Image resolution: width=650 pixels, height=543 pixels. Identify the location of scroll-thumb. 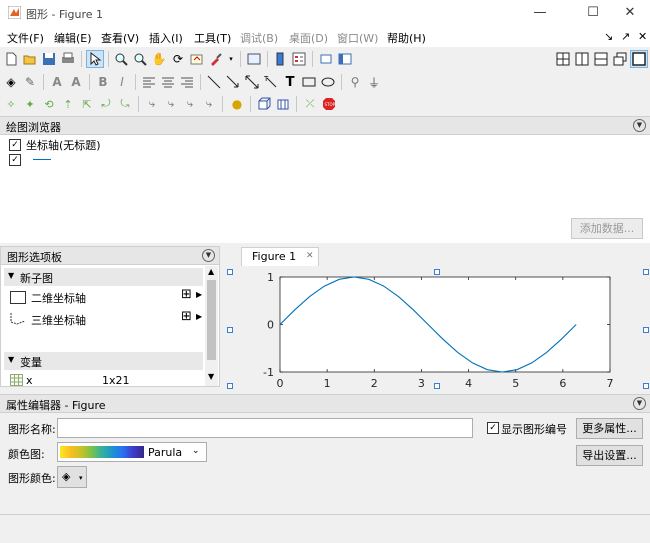
(211, 320).